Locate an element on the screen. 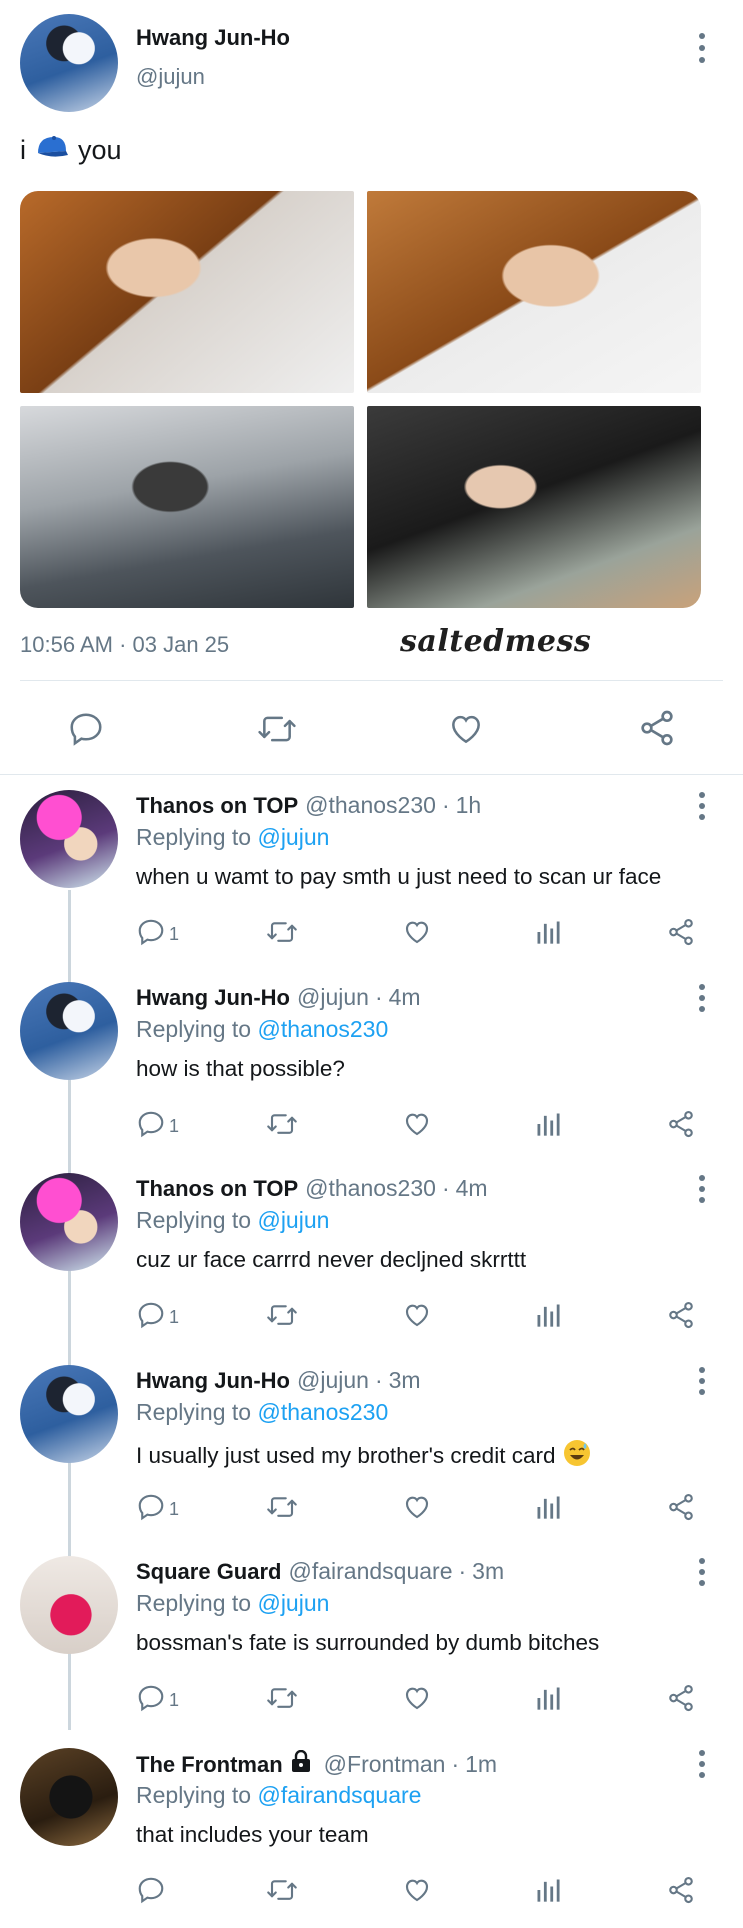 Image resolution: width=743 pixels, height=1928 pixels. reply-time: 1m is located at coordinates (481, 1764).